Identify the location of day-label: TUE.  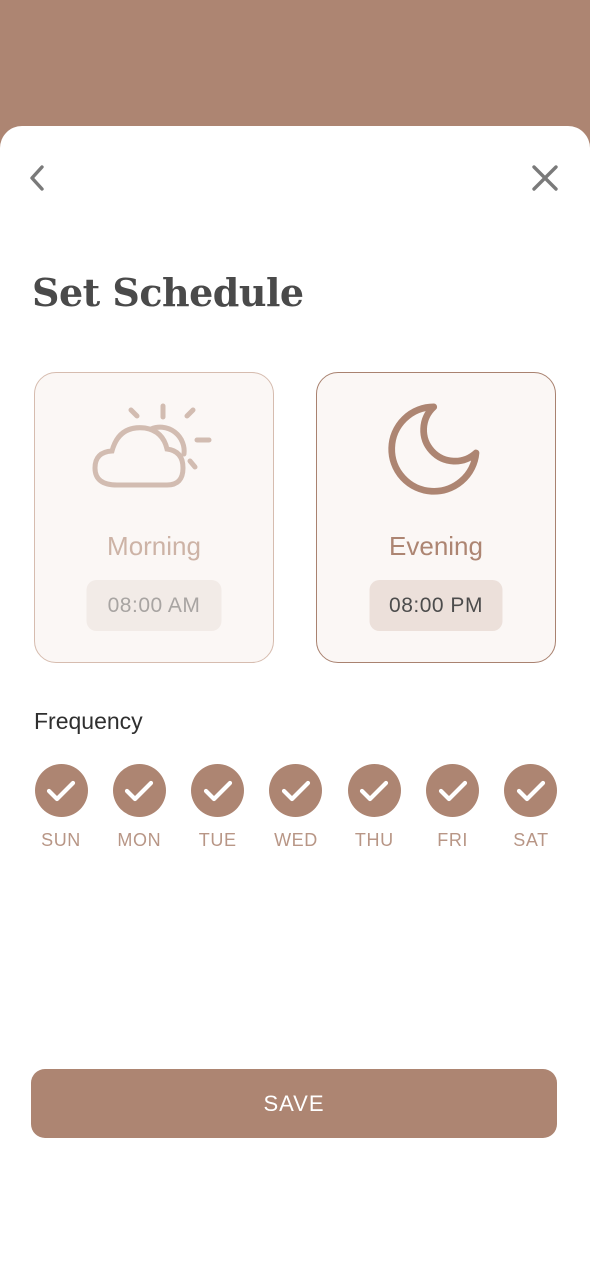
(217, 840).